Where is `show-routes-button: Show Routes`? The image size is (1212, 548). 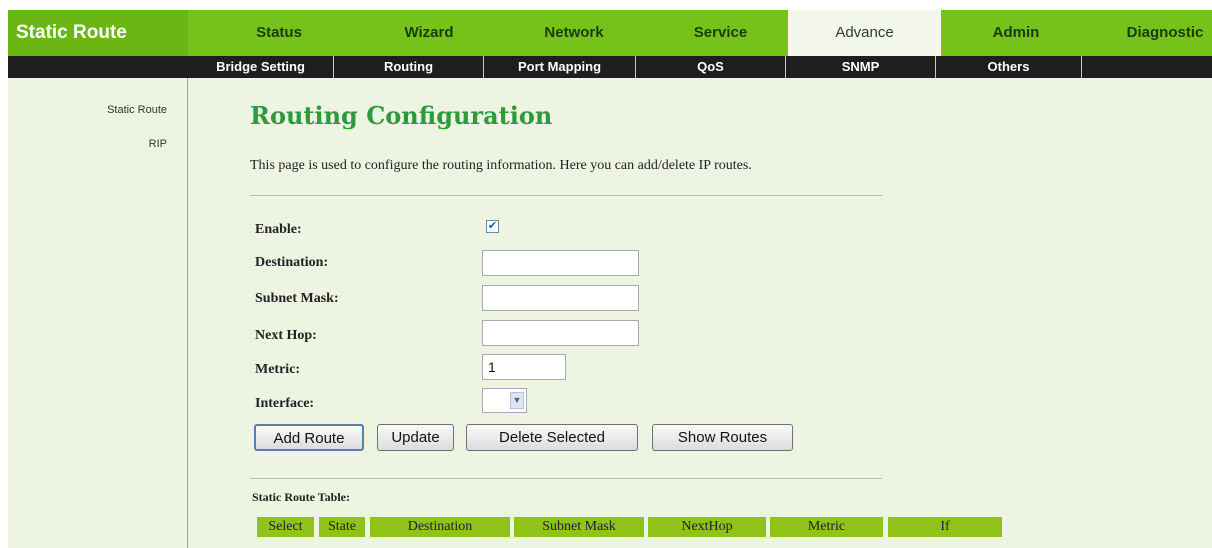
show-routes-button: Show Routes is located at coordinates (722, 437).